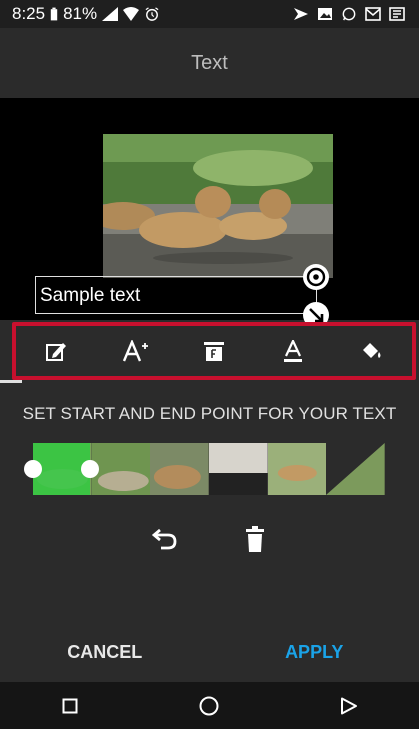 The image size is (419, 729). I want to click on edit-actions, so click(209, 539).